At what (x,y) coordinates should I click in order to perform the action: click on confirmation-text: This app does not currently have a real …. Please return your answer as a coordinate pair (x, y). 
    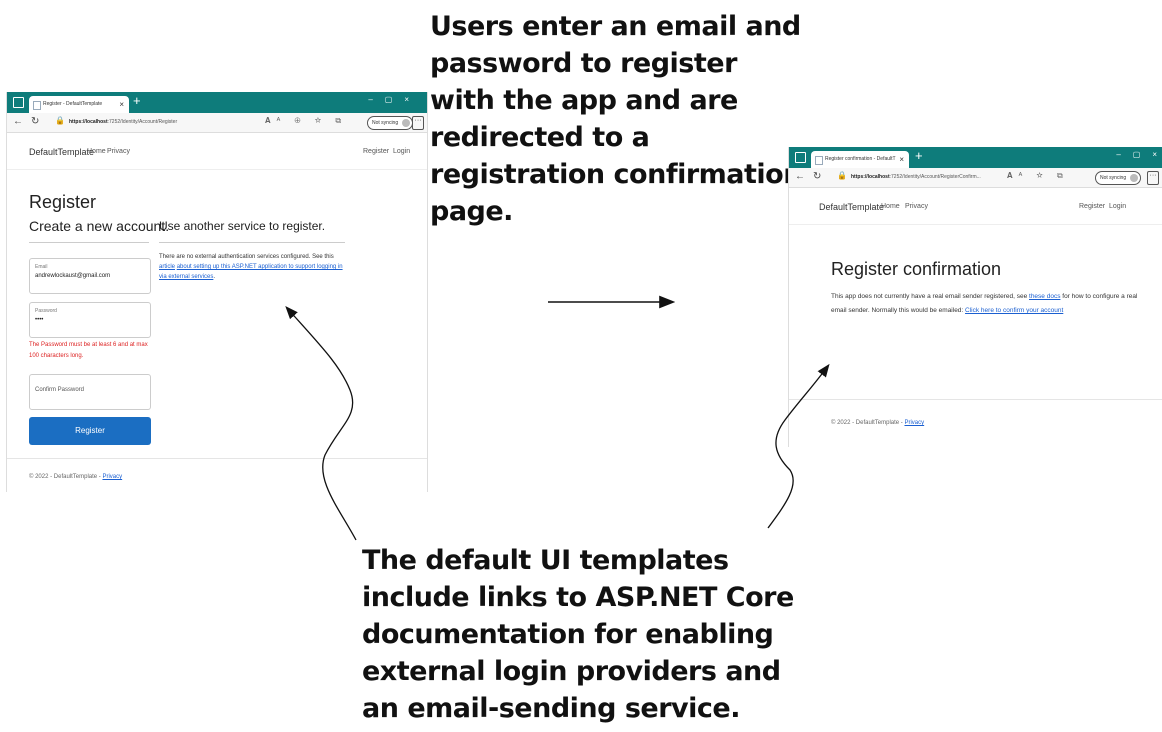
    Looking at the image, I should click on (986, 304).